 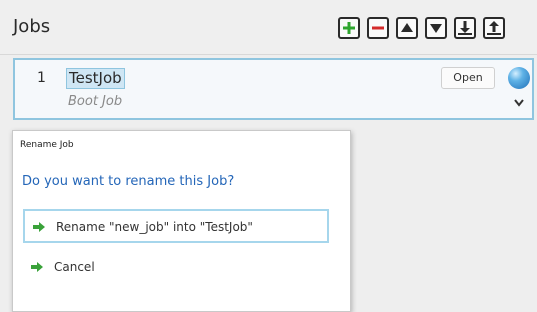 I want to click on add-icon, so click(x=349, y=28).